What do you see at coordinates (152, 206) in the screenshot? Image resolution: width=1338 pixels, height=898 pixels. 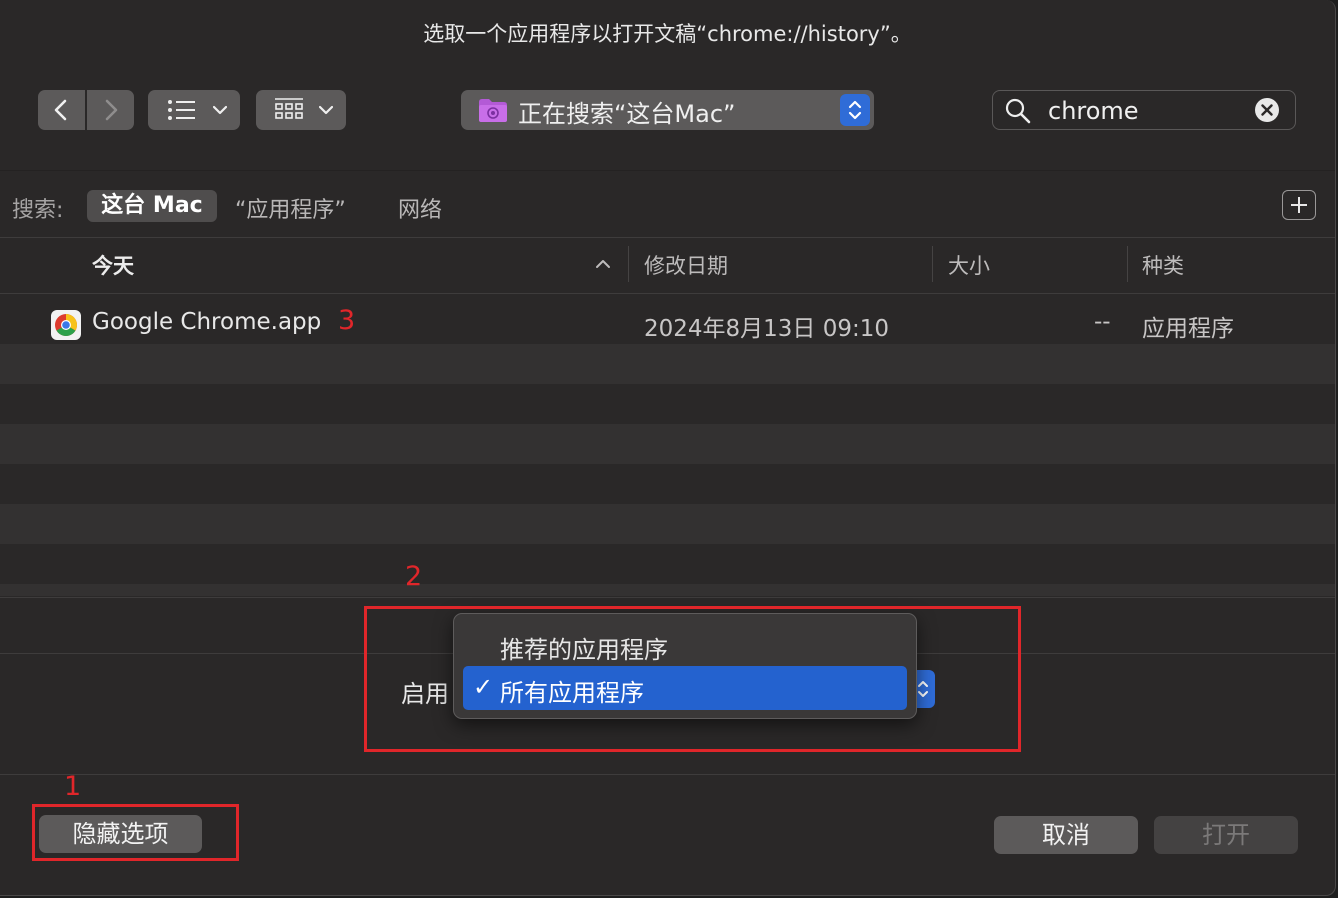 I see `scope-this-mac: 这台 Mac` at bounding box center [152, 206].